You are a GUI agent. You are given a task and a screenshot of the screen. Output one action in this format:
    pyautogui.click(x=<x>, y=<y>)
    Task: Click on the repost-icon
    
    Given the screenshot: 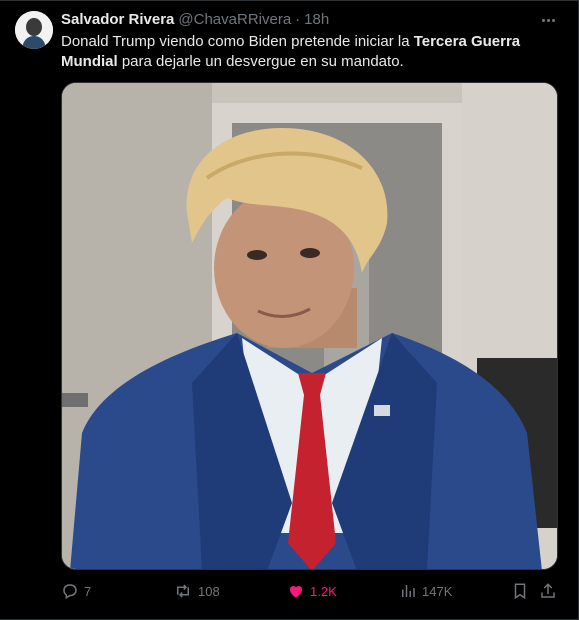 What is the action you would take?
    pyautogui.click(x=183, y=591)
    